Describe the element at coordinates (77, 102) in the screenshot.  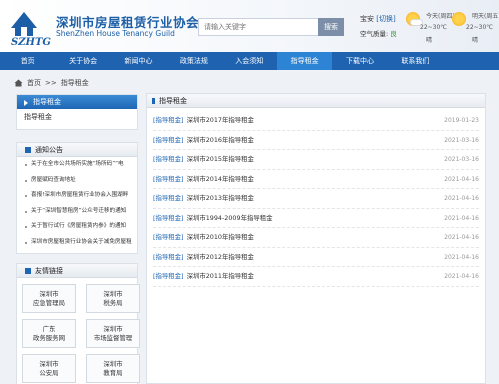
I see `sidebar-section-title: 指导租金` at that location.